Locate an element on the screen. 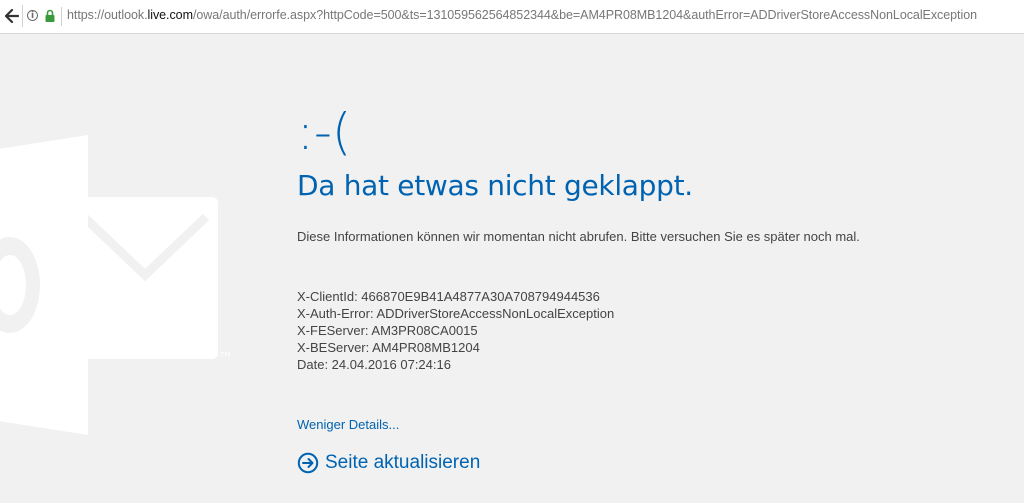 This screenshot has width=1024, height=503. refresh-page-link: Seite aktualisieren is located at coordinates (388, 463).